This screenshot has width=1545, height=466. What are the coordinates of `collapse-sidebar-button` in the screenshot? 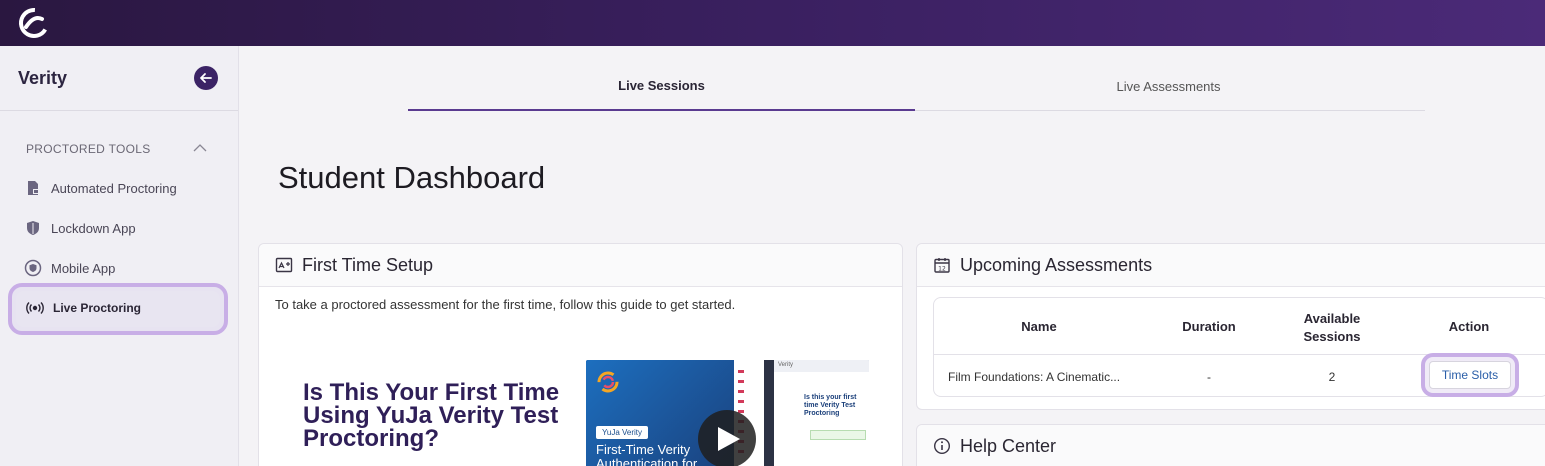 It's located at (206, 78).